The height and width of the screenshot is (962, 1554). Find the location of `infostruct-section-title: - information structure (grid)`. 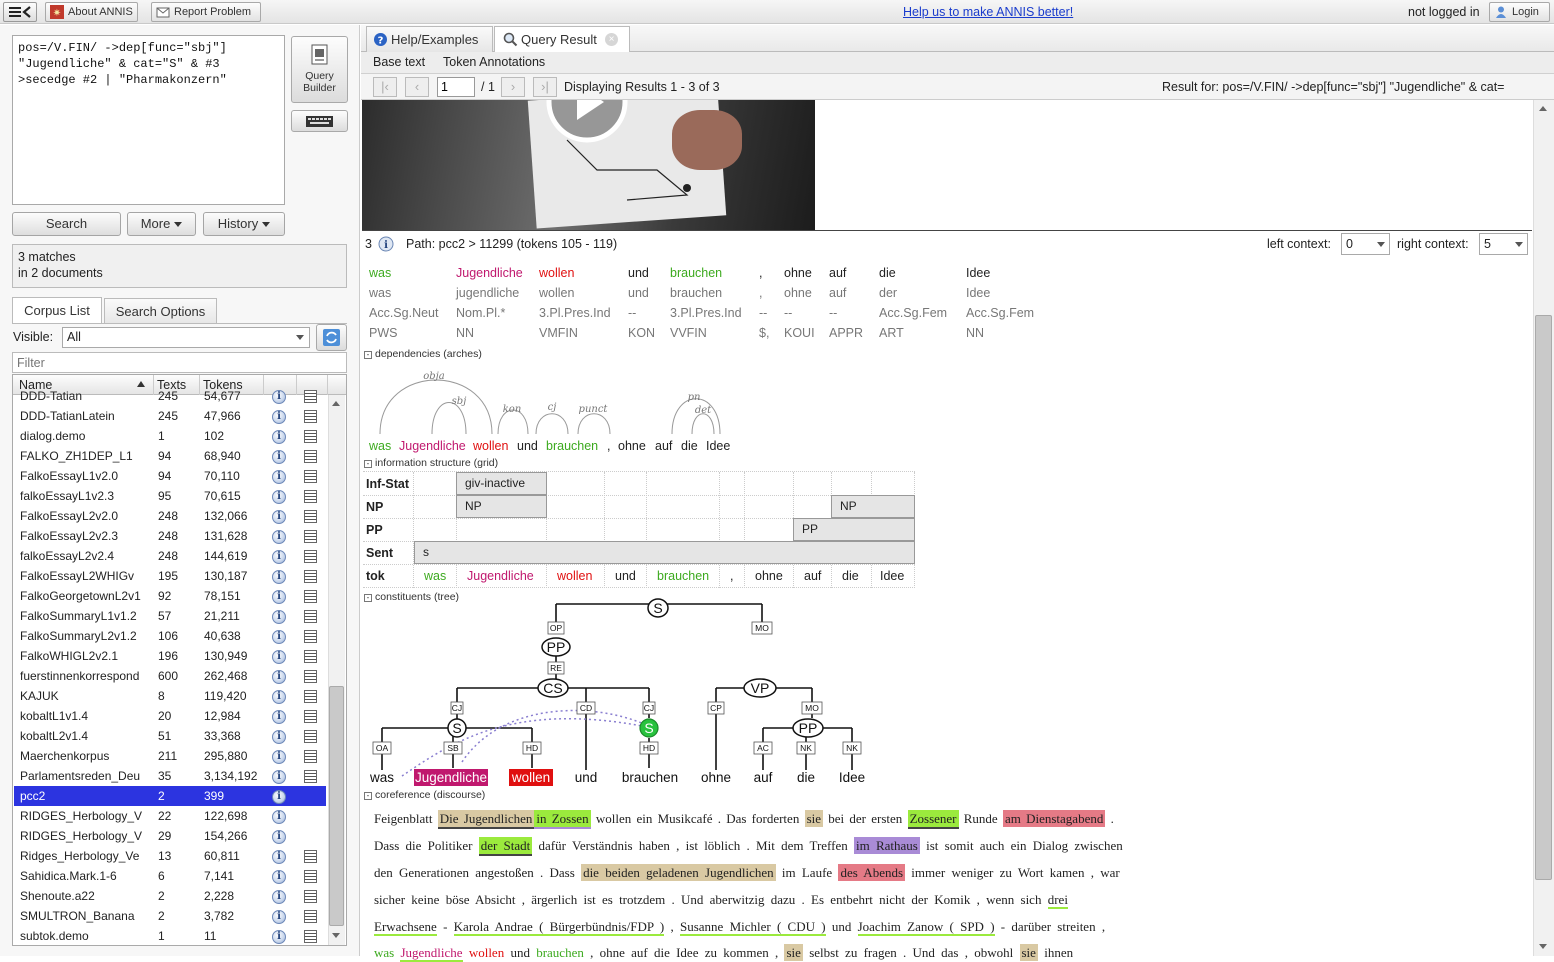

infostruct-section-title: - information structure (grid) is located at coordinates (431, 463).